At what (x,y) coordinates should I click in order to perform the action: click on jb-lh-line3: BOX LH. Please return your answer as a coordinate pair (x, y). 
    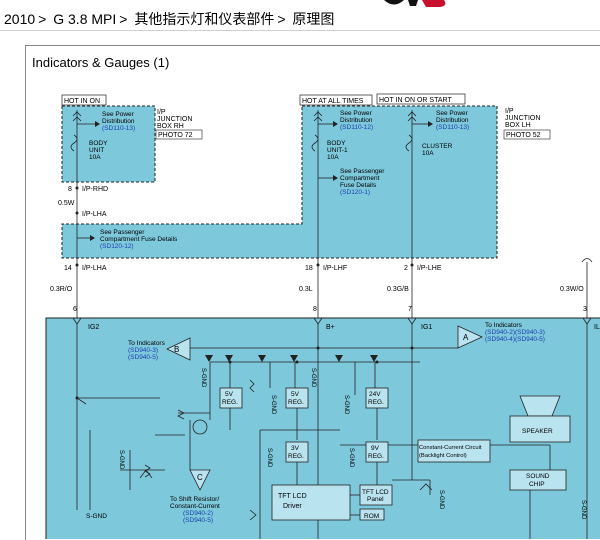
    Looking at the image, I should click on (518, 125).